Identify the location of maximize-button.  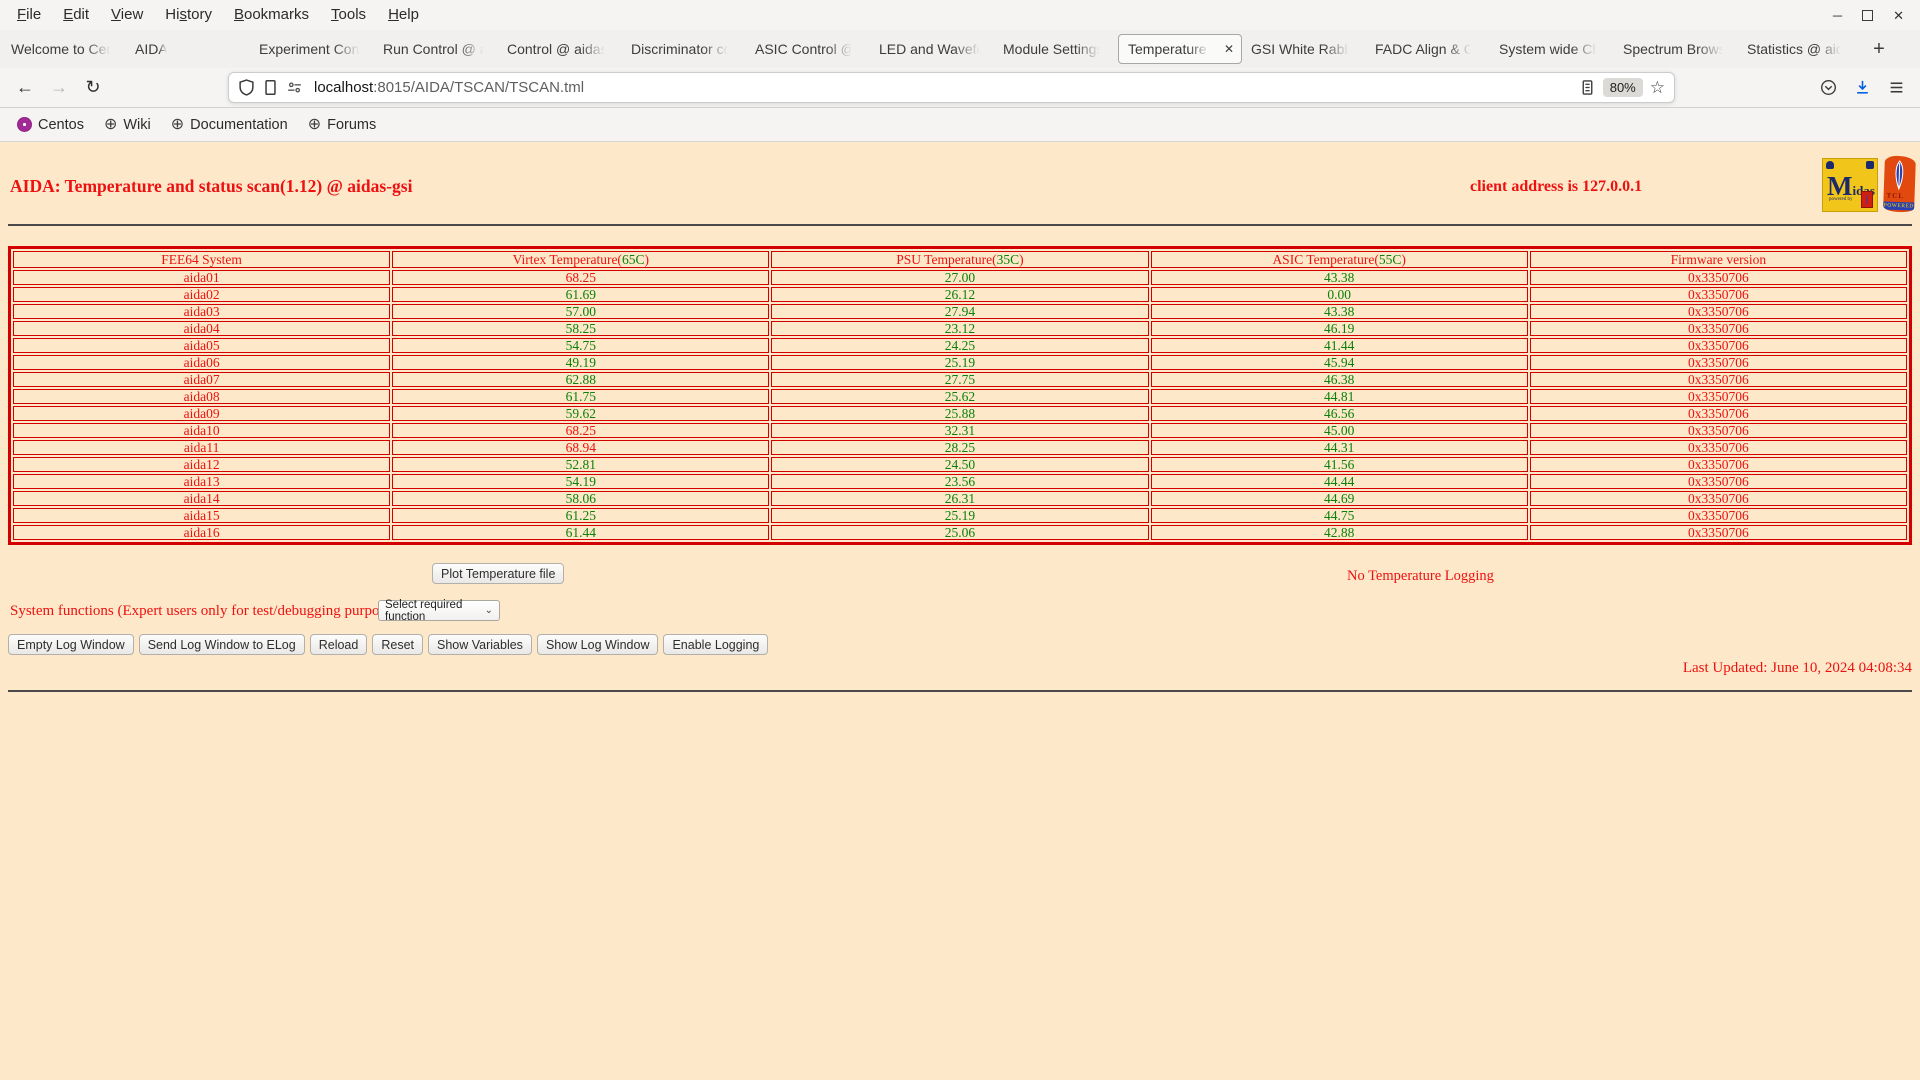
(1868, 15).